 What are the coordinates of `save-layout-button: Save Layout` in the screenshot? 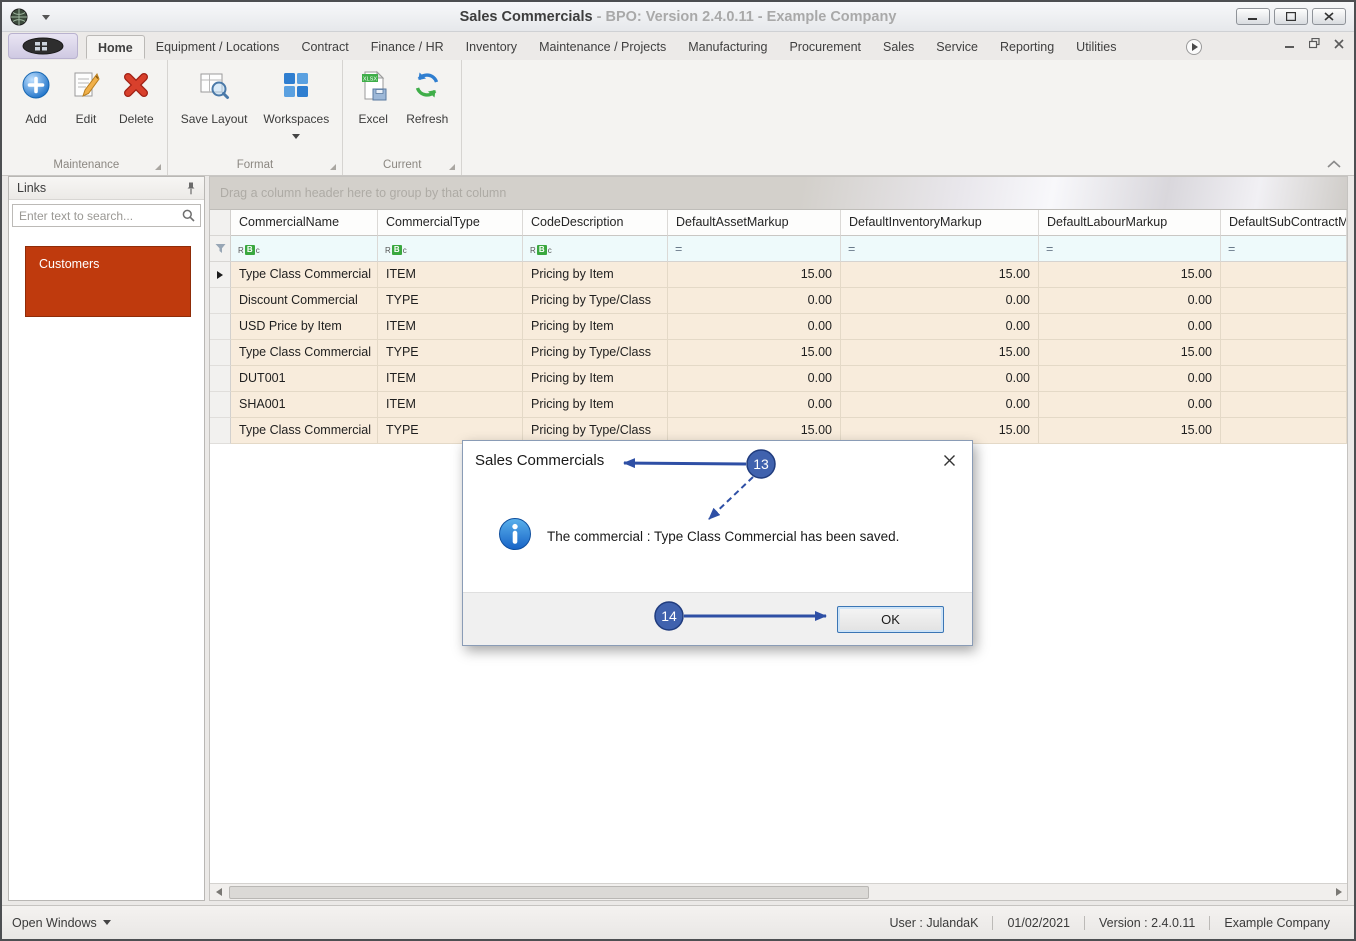 It's located at (214, 95).